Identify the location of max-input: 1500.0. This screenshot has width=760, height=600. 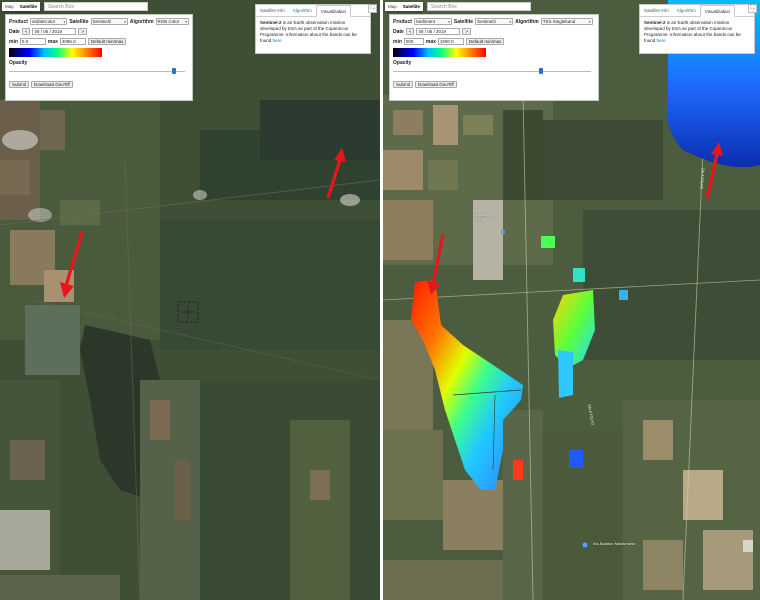
(450, 41).